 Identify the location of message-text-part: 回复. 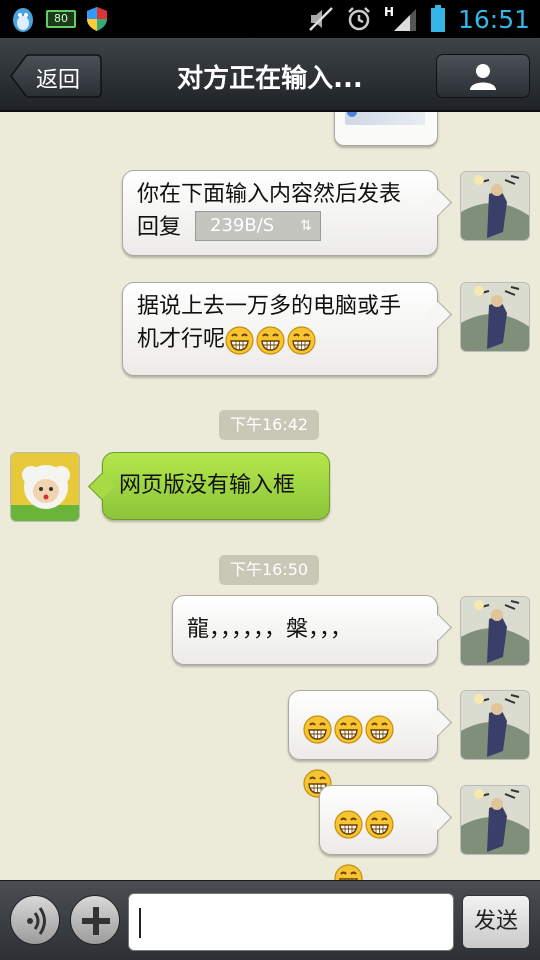
(159, 227).